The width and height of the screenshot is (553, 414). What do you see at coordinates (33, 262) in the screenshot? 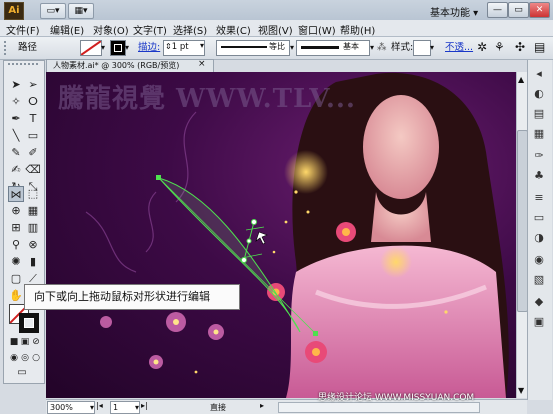
I see `graph-tool-icon: ▮` at bounding box center [33, 262].